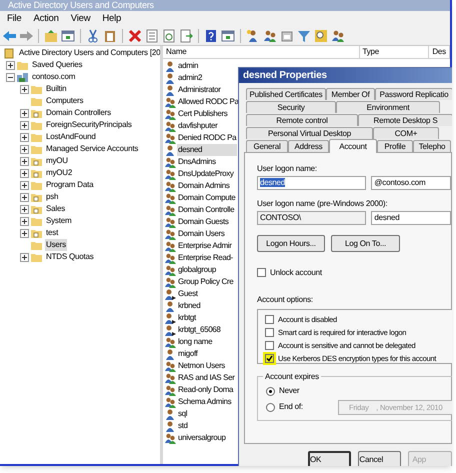  I want to click on tree-item: ForeignSecurityPrincipals, so click(89, 125).